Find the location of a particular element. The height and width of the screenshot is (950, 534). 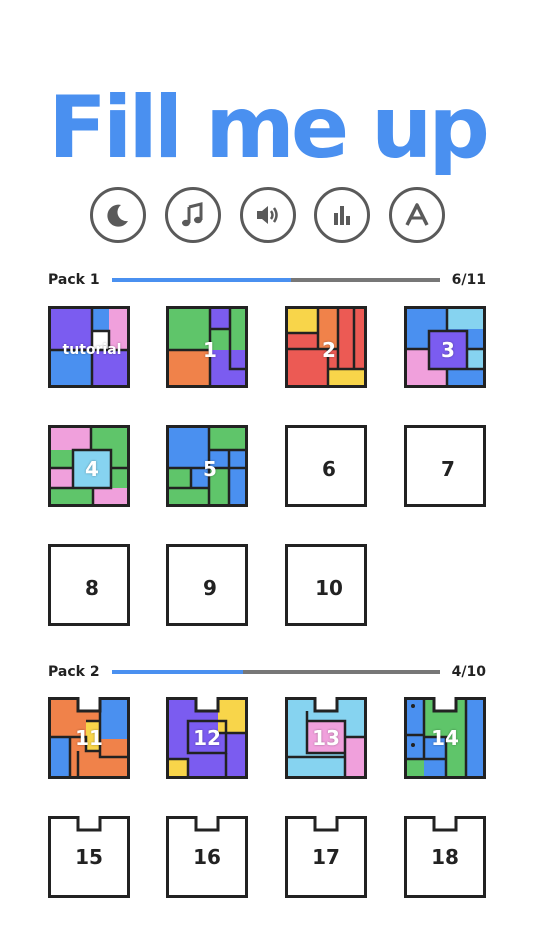

level-tile: 10 is located at coordinates (326, 585).